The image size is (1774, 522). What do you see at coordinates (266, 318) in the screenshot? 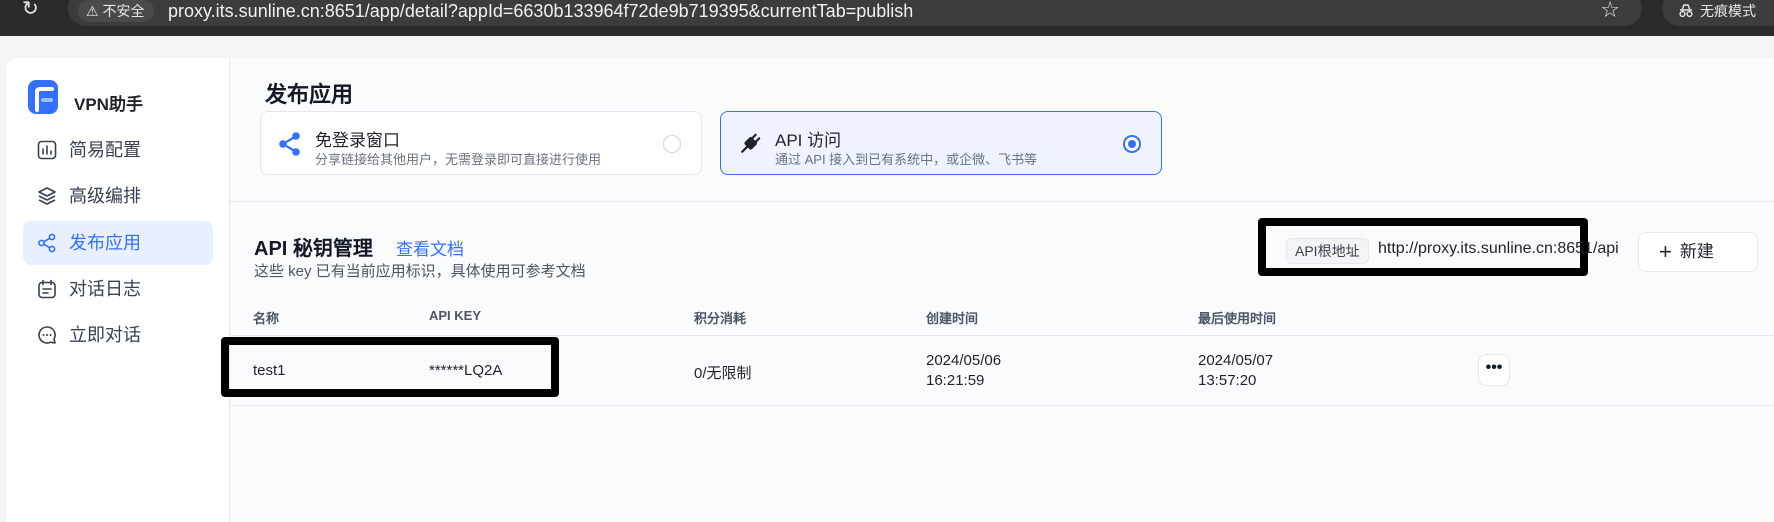
I see `column-header-name: 名称` at bounding box center [266, 318].